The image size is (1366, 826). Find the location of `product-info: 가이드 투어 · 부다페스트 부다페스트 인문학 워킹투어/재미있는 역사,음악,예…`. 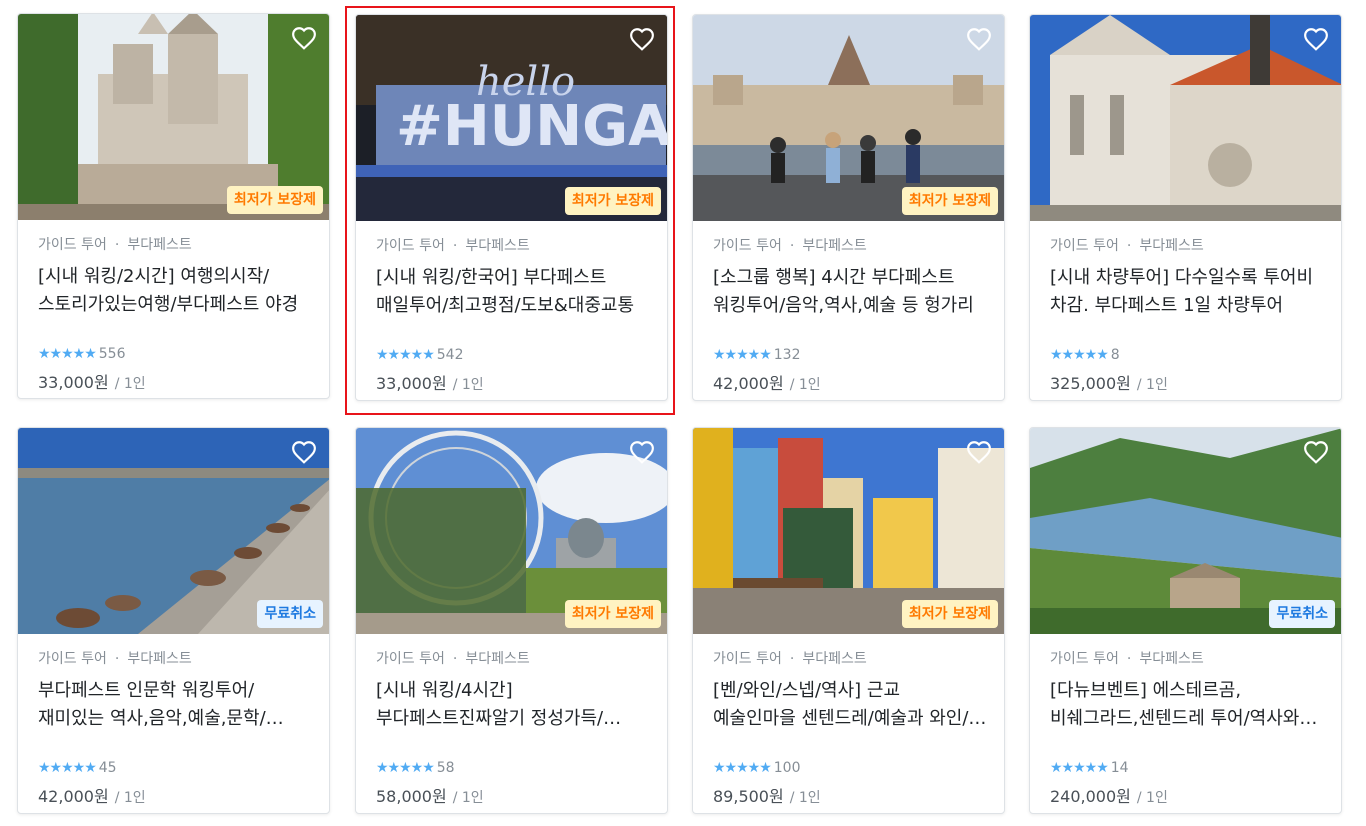

product-info: 가이드 투어 · 부다페스트 부다페스트 인문학 워킹투어/재미있는 역사,음악,예… is located at coordinates (175, 683).